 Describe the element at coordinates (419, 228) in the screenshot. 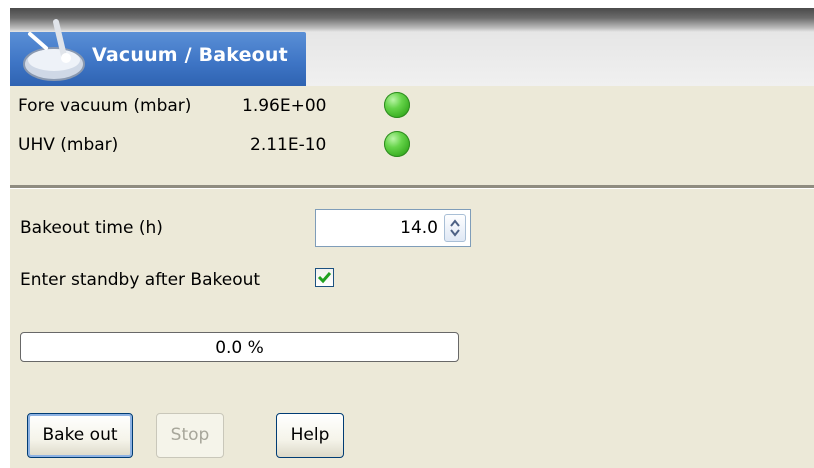

I see `bakeout-time-value: 14.0` at that location.